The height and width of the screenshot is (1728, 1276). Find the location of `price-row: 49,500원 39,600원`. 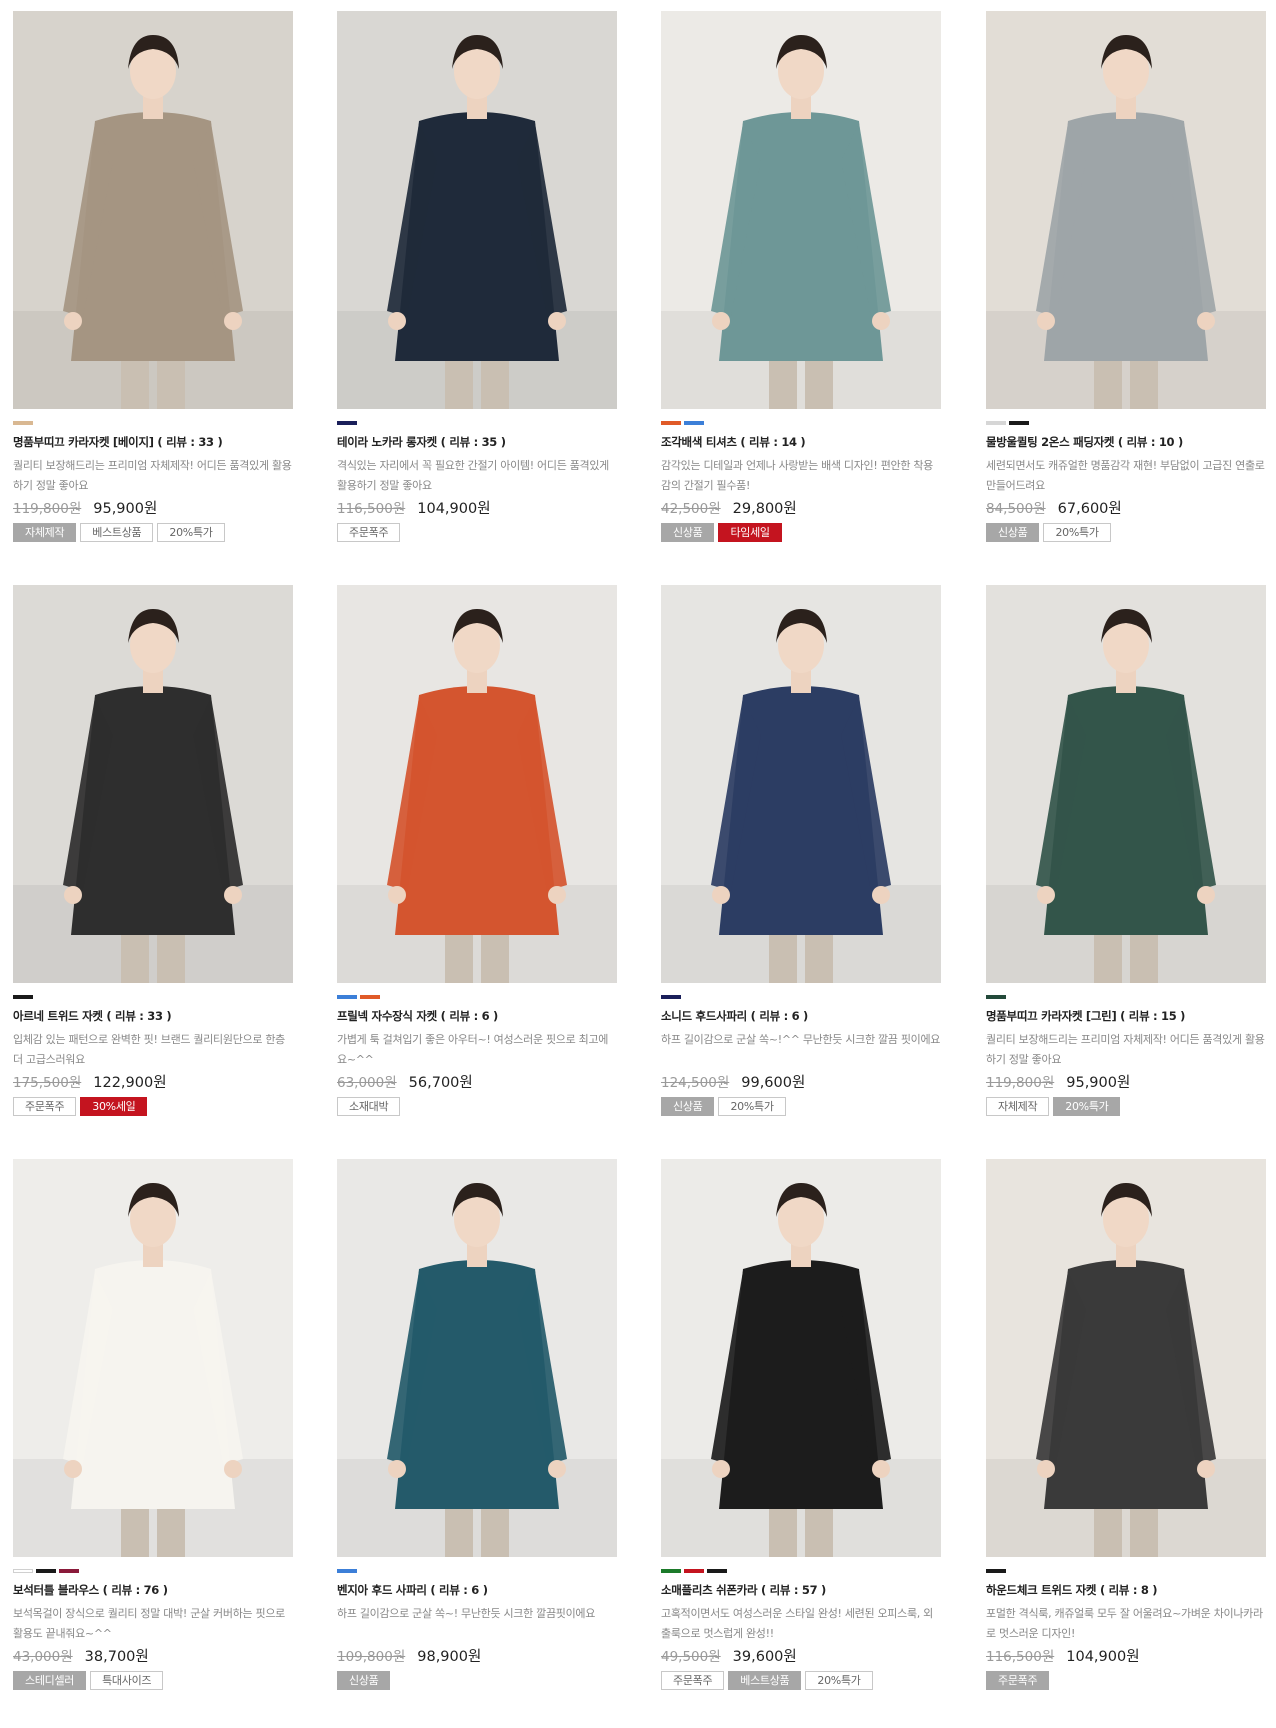

price-row: 49,500원 39,600원 is located at coordinates (801, 1656).